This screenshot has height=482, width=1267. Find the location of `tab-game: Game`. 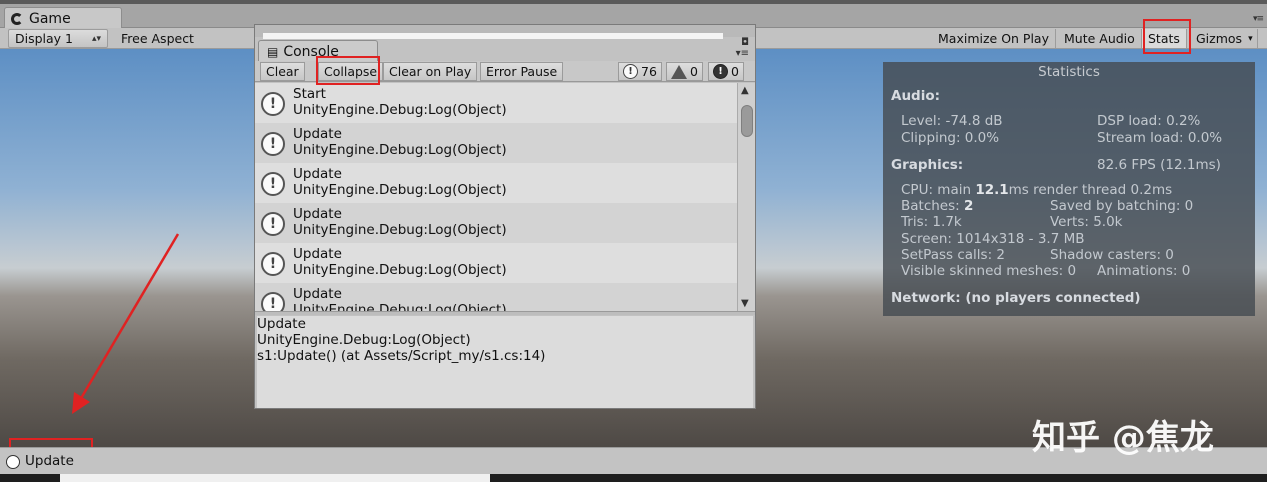

tab-game: Game is located at coordinates (63, 18).